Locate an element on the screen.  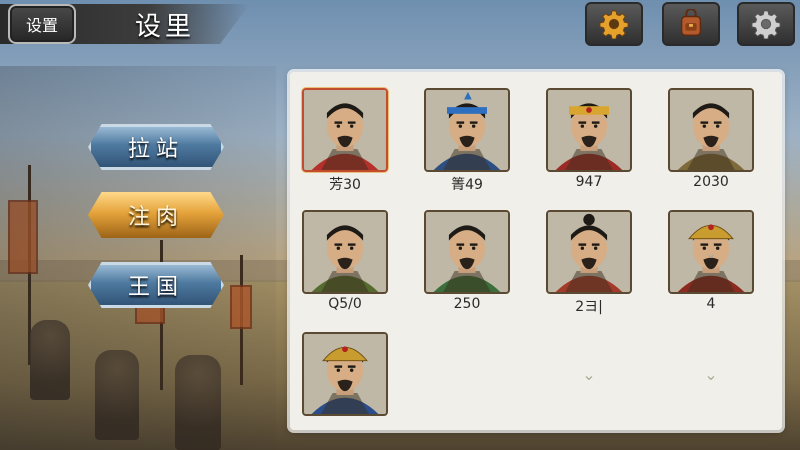
menu-button-3: 王国 is located at coordinates (156, 285).